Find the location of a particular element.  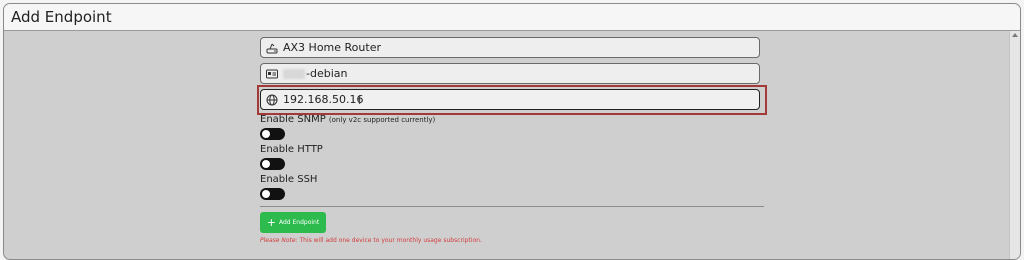

panel-title: Add Endpoint is located at coordinates (61, 17).